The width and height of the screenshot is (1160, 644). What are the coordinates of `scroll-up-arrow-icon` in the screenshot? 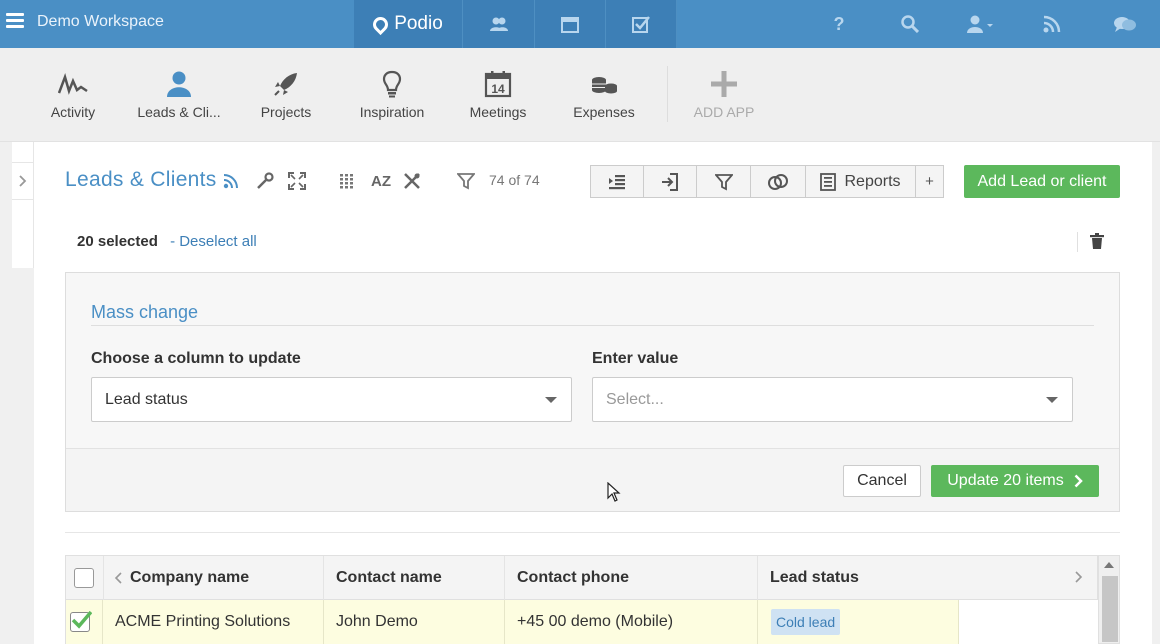 It's located at (1109, 565).